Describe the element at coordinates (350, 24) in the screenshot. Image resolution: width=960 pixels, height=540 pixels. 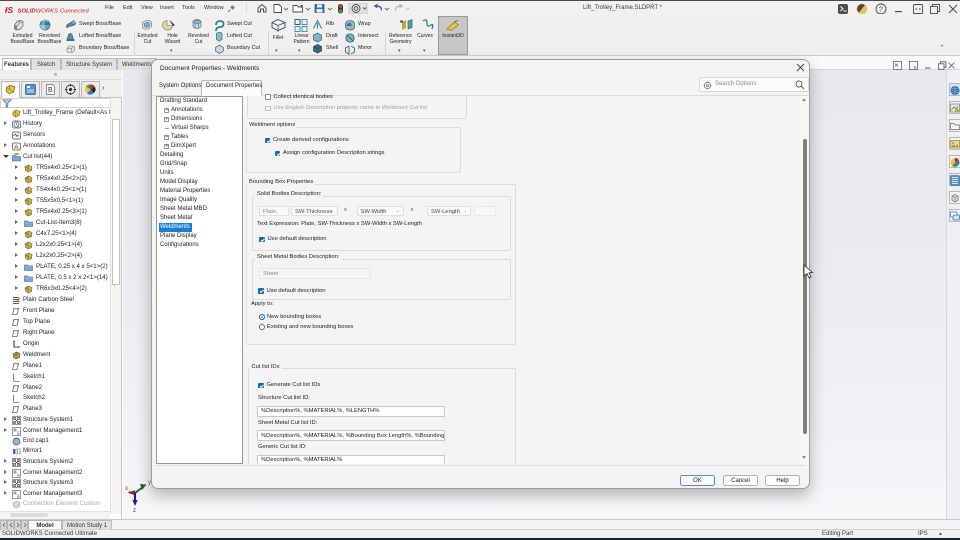
I see `svg-text: ab` at that location.